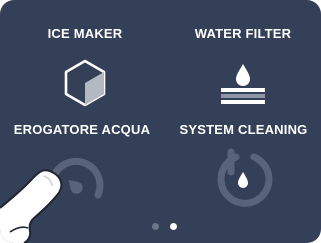 Image resolution: width=321 pixels, height=243 pixels. What do you see at coordinates (85, 33) in the screenshot?
I see `ice-maker-label: ICE MAKER` at bounding box center [85, 33].